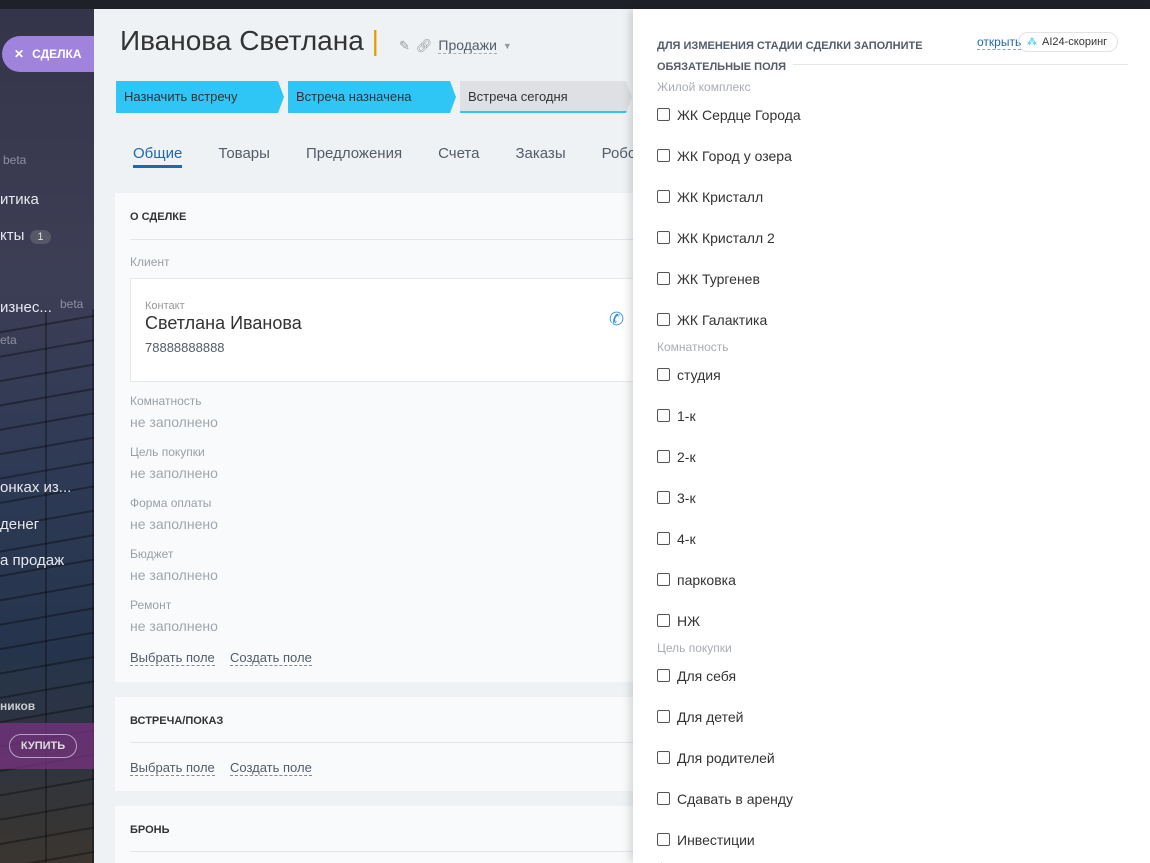 The height and width of the screenshot is (863, 1150). I want to click on option-label: Для родителей, so click(726, 757).